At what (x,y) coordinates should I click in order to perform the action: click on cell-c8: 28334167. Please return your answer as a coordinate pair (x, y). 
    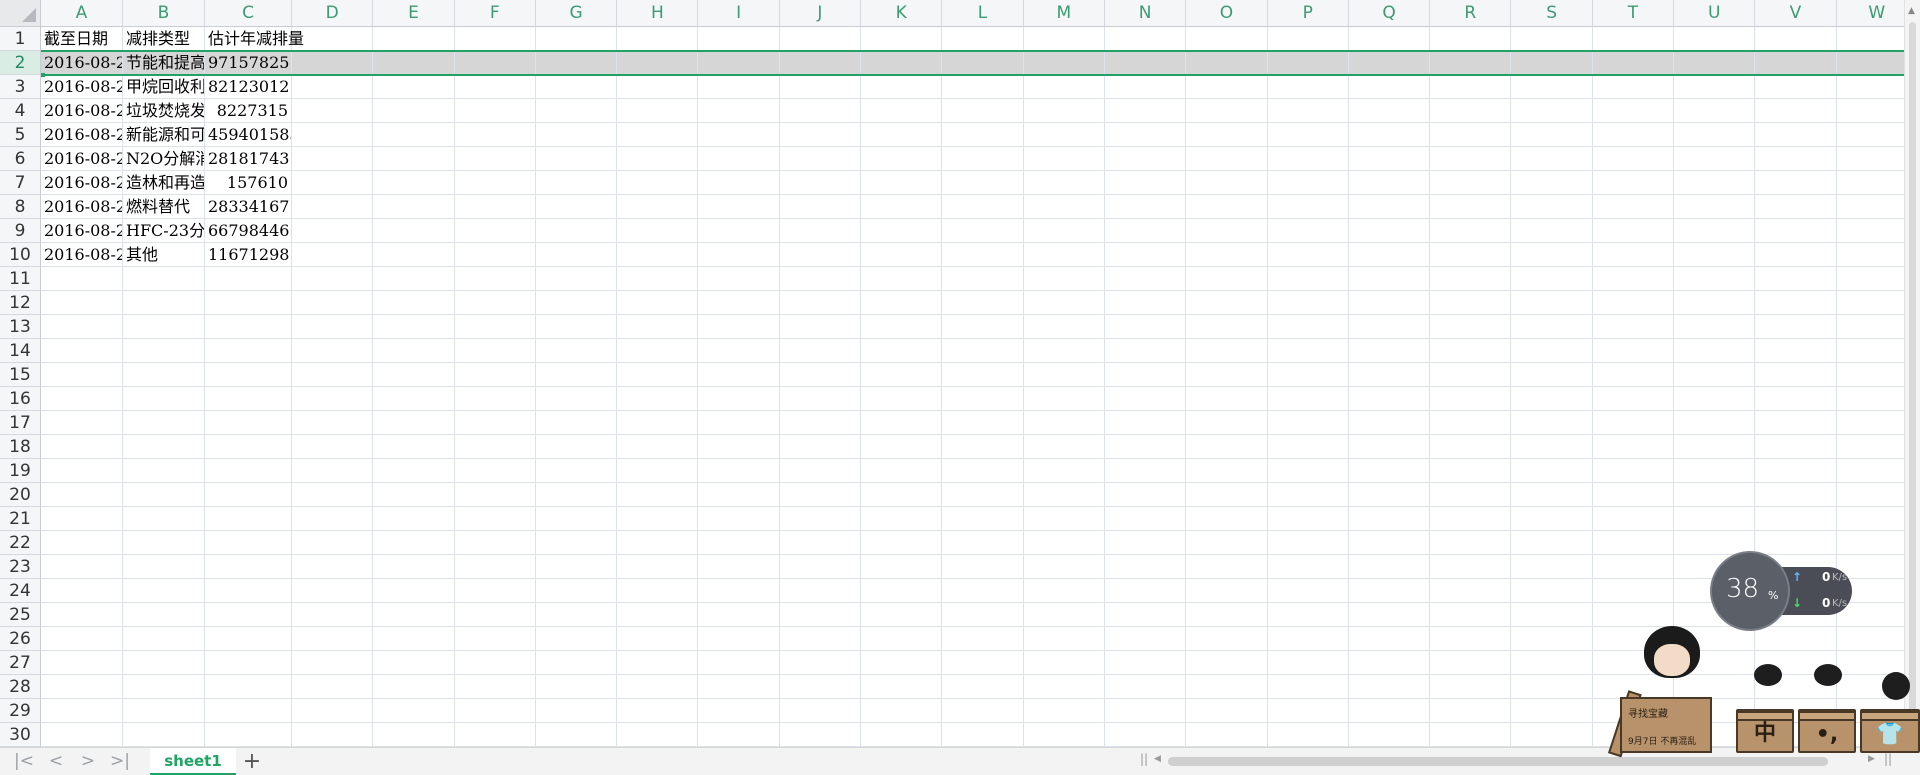
    Looking at the image, I should click on (248, 207).